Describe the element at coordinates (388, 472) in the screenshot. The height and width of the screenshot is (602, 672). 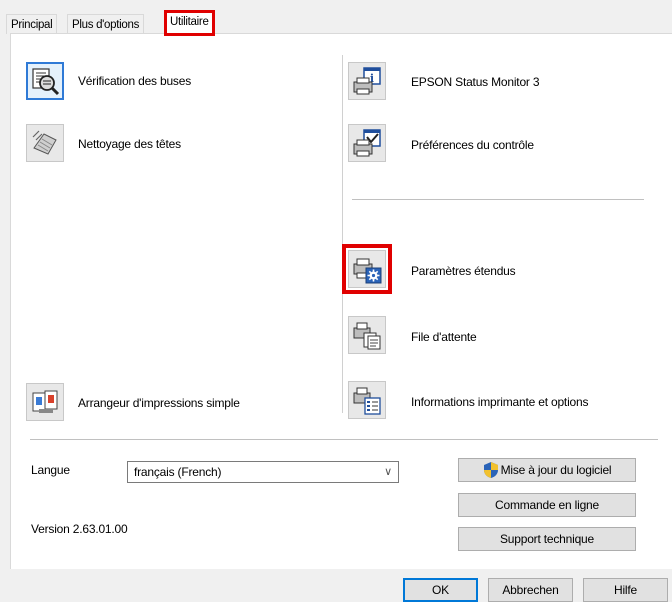
I see `chevron-down-icon: ∨` at that location.